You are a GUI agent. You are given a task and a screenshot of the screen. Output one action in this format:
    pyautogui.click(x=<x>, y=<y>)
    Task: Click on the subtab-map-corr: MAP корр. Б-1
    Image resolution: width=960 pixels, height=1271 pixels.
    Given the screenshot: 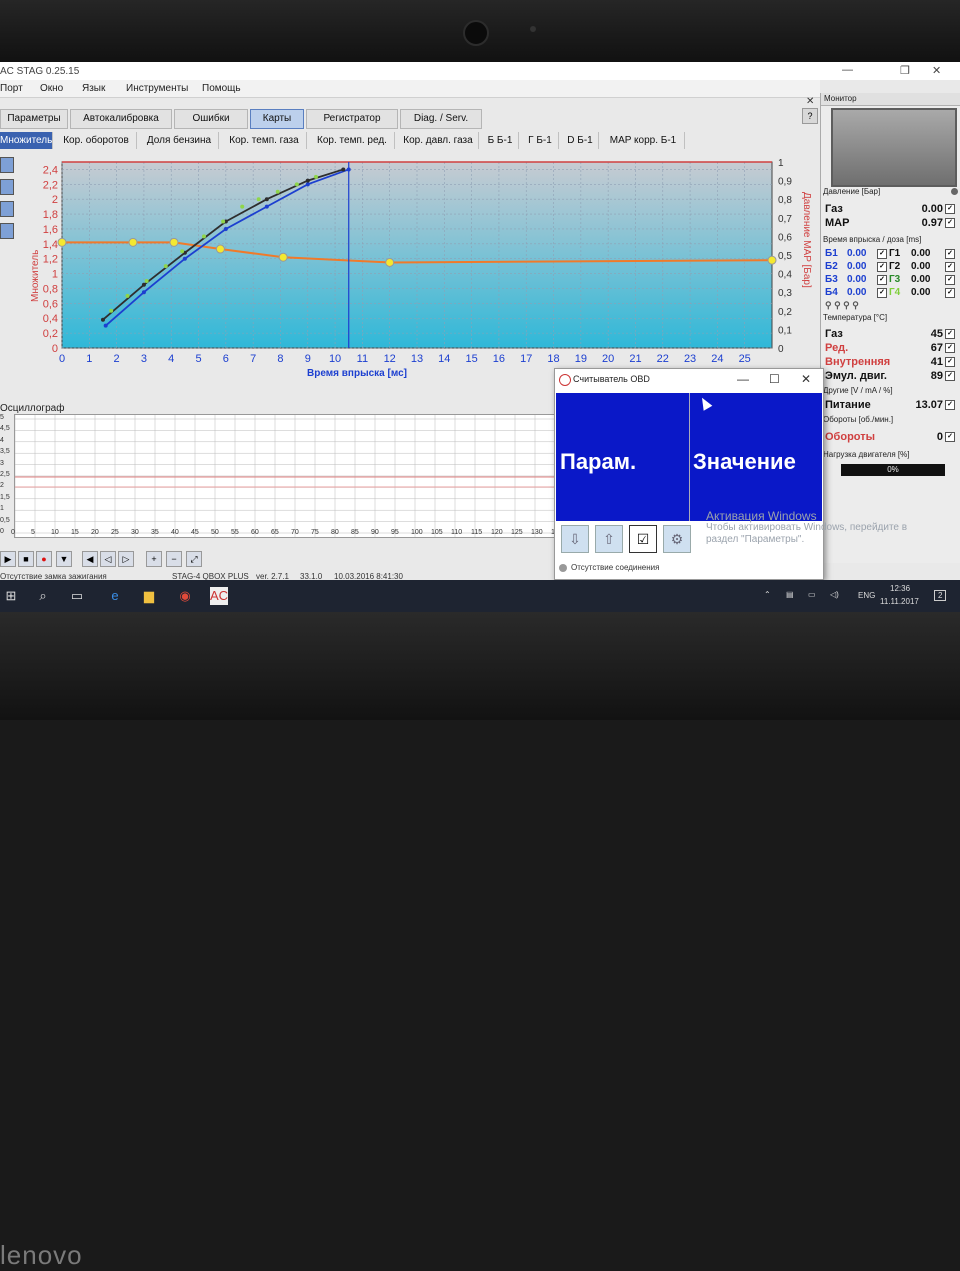 What is the action you would take?
    pyautogui.click(x=643, y=140)
    